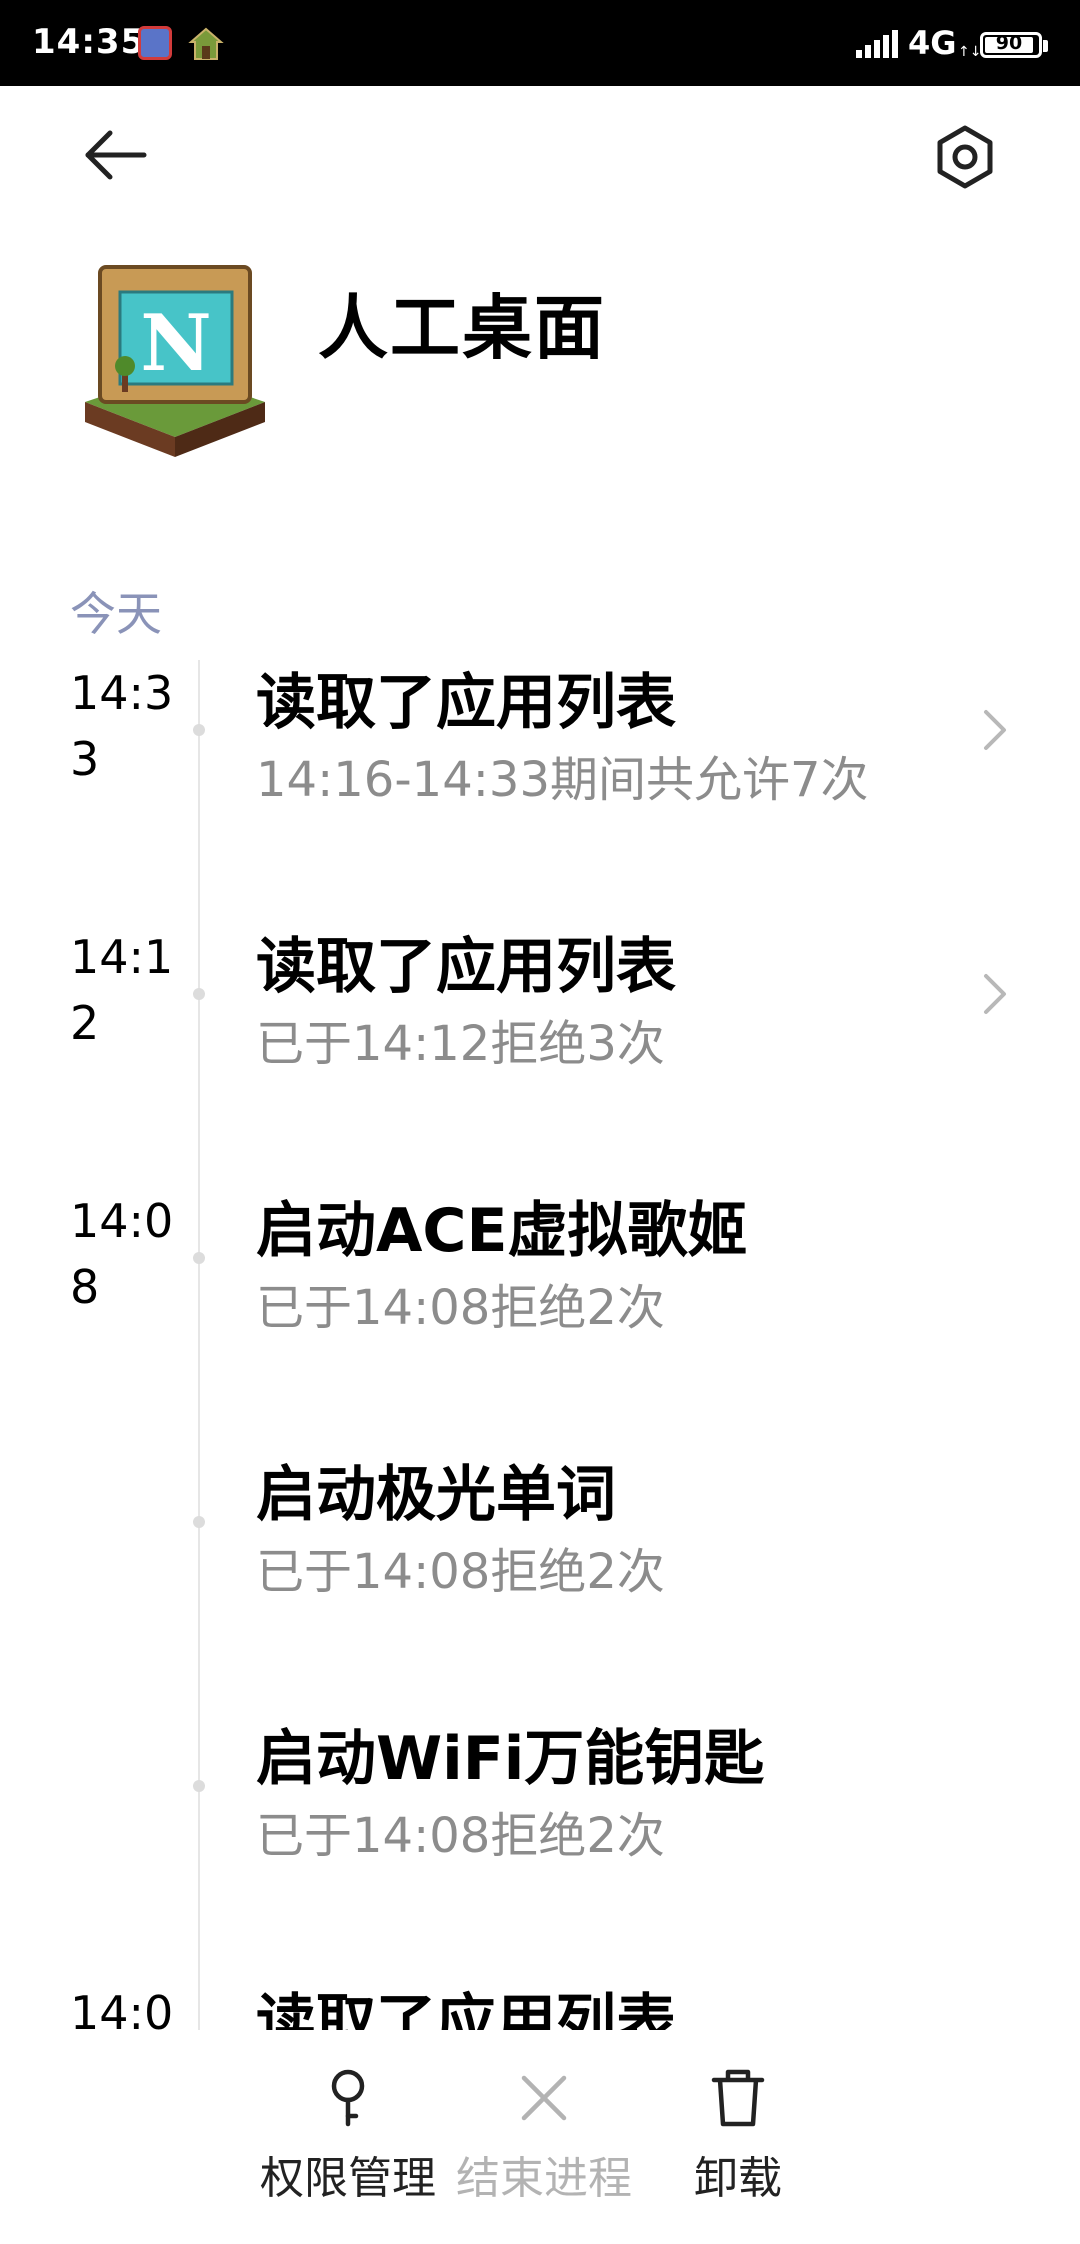  What do you see at coordinates (348, 2136) in the screenshot?
I see `permissions-button: 权限管理` at bounding box center [348, 2136].